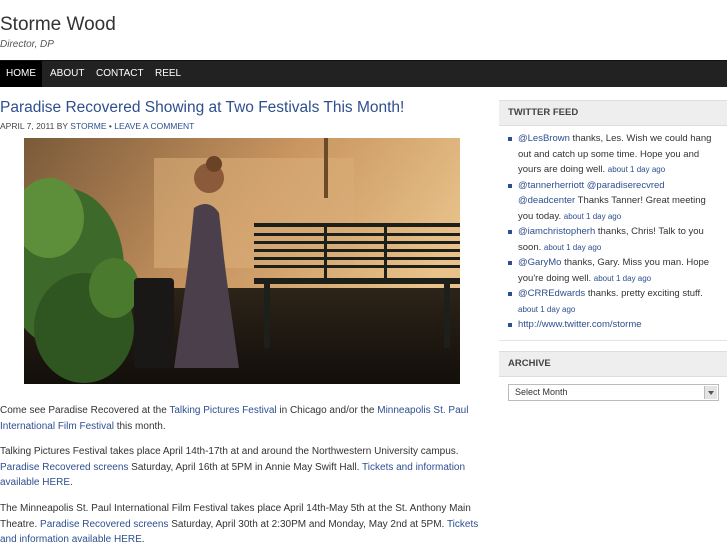 This screenshot has width=727, height=548. What do you see at coordinates (120, 74) in the screenshot?
I see `nav-contact: CONTACT` at bounding box center [120, 74].